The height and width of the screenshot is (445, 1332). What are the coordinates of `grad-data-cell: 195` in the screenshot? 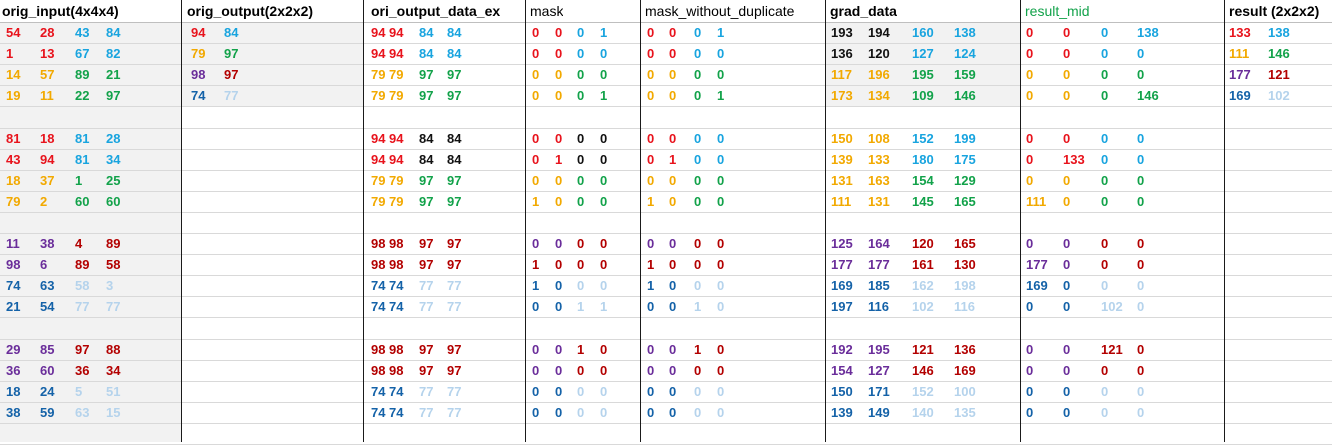 It's located at (923, 74).